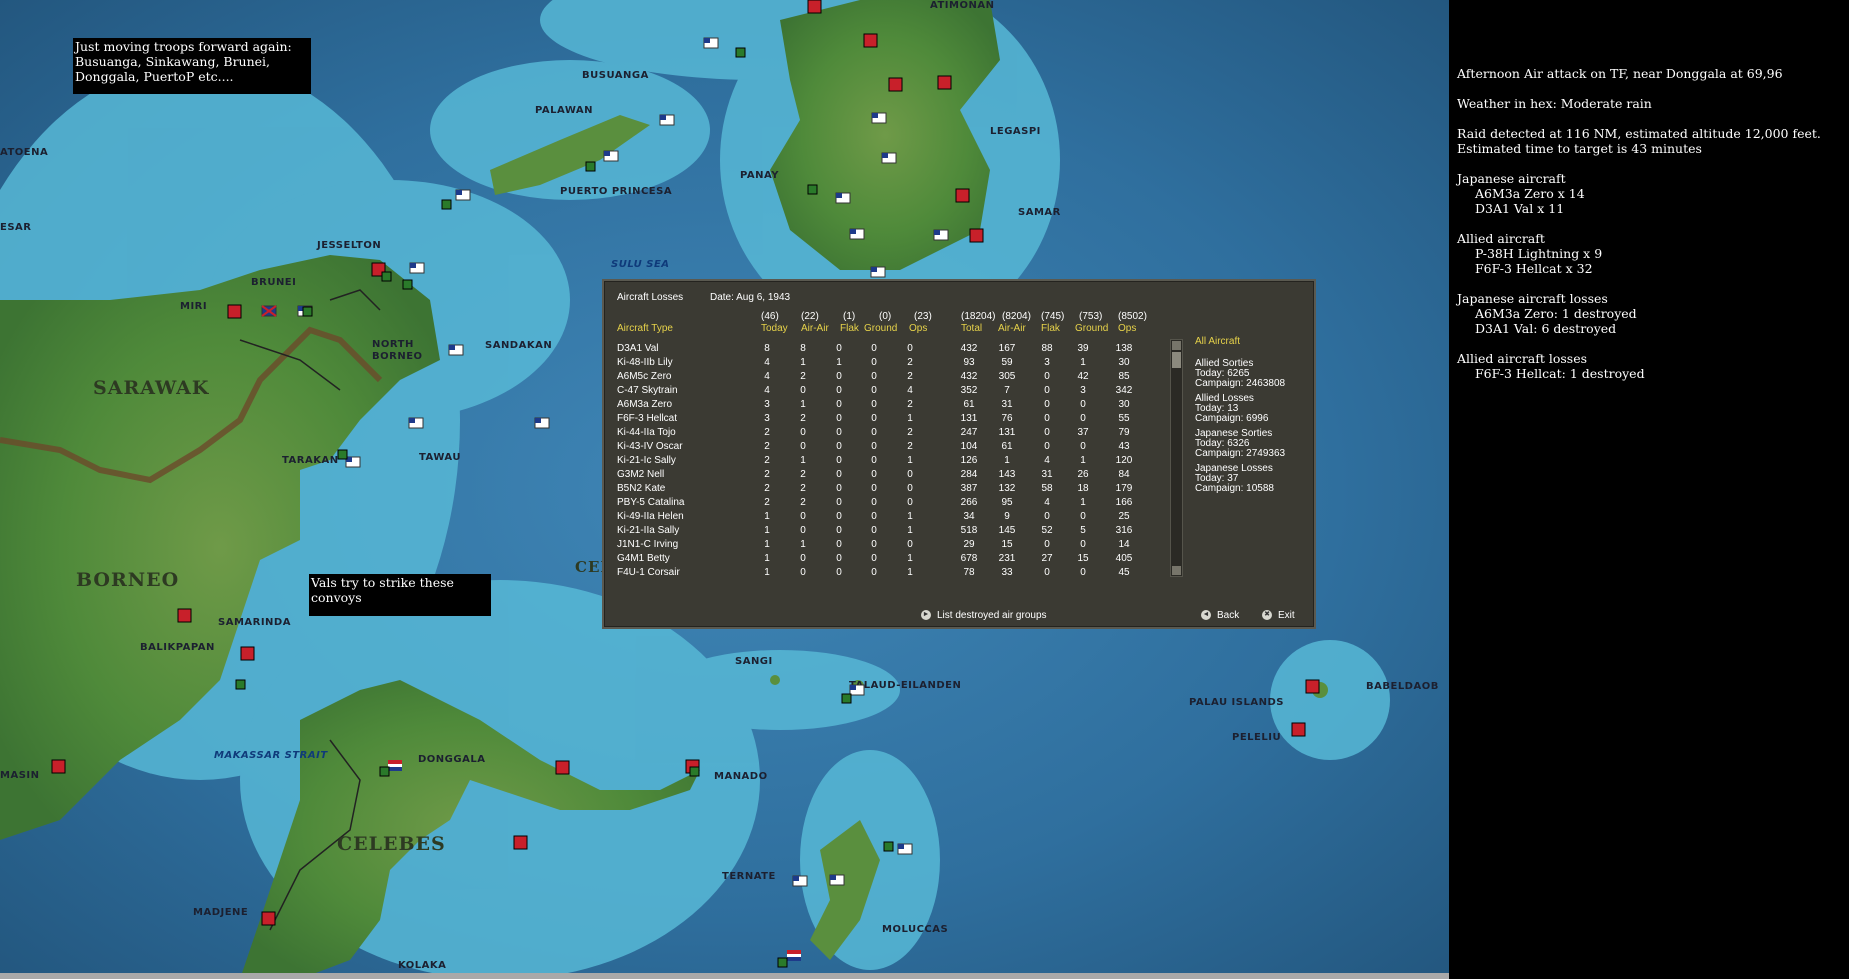 This screenshot has height=979, width=1849. Describe the element at coordinates (1083, 488) in the screenshot. I see `table-cell: 18` at that location.